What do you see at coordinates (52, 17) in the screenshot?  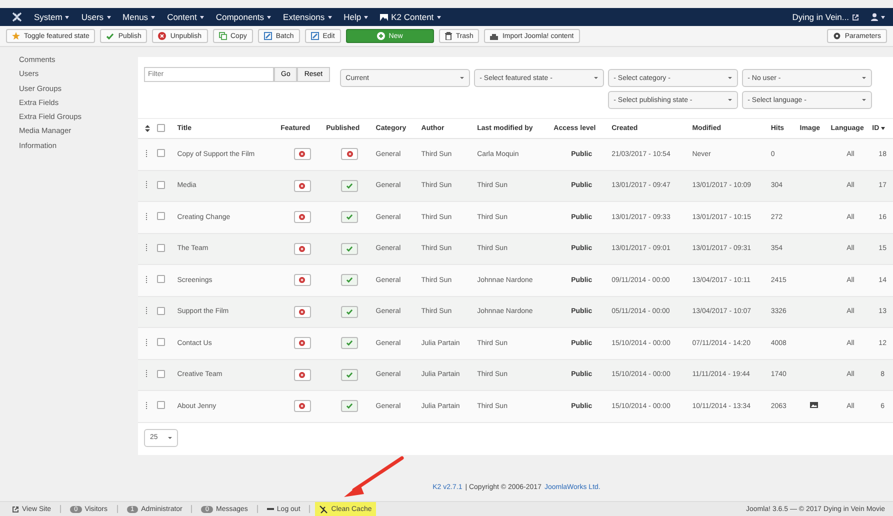 I see `nav-menu: System` at bounding box center [52, 17].